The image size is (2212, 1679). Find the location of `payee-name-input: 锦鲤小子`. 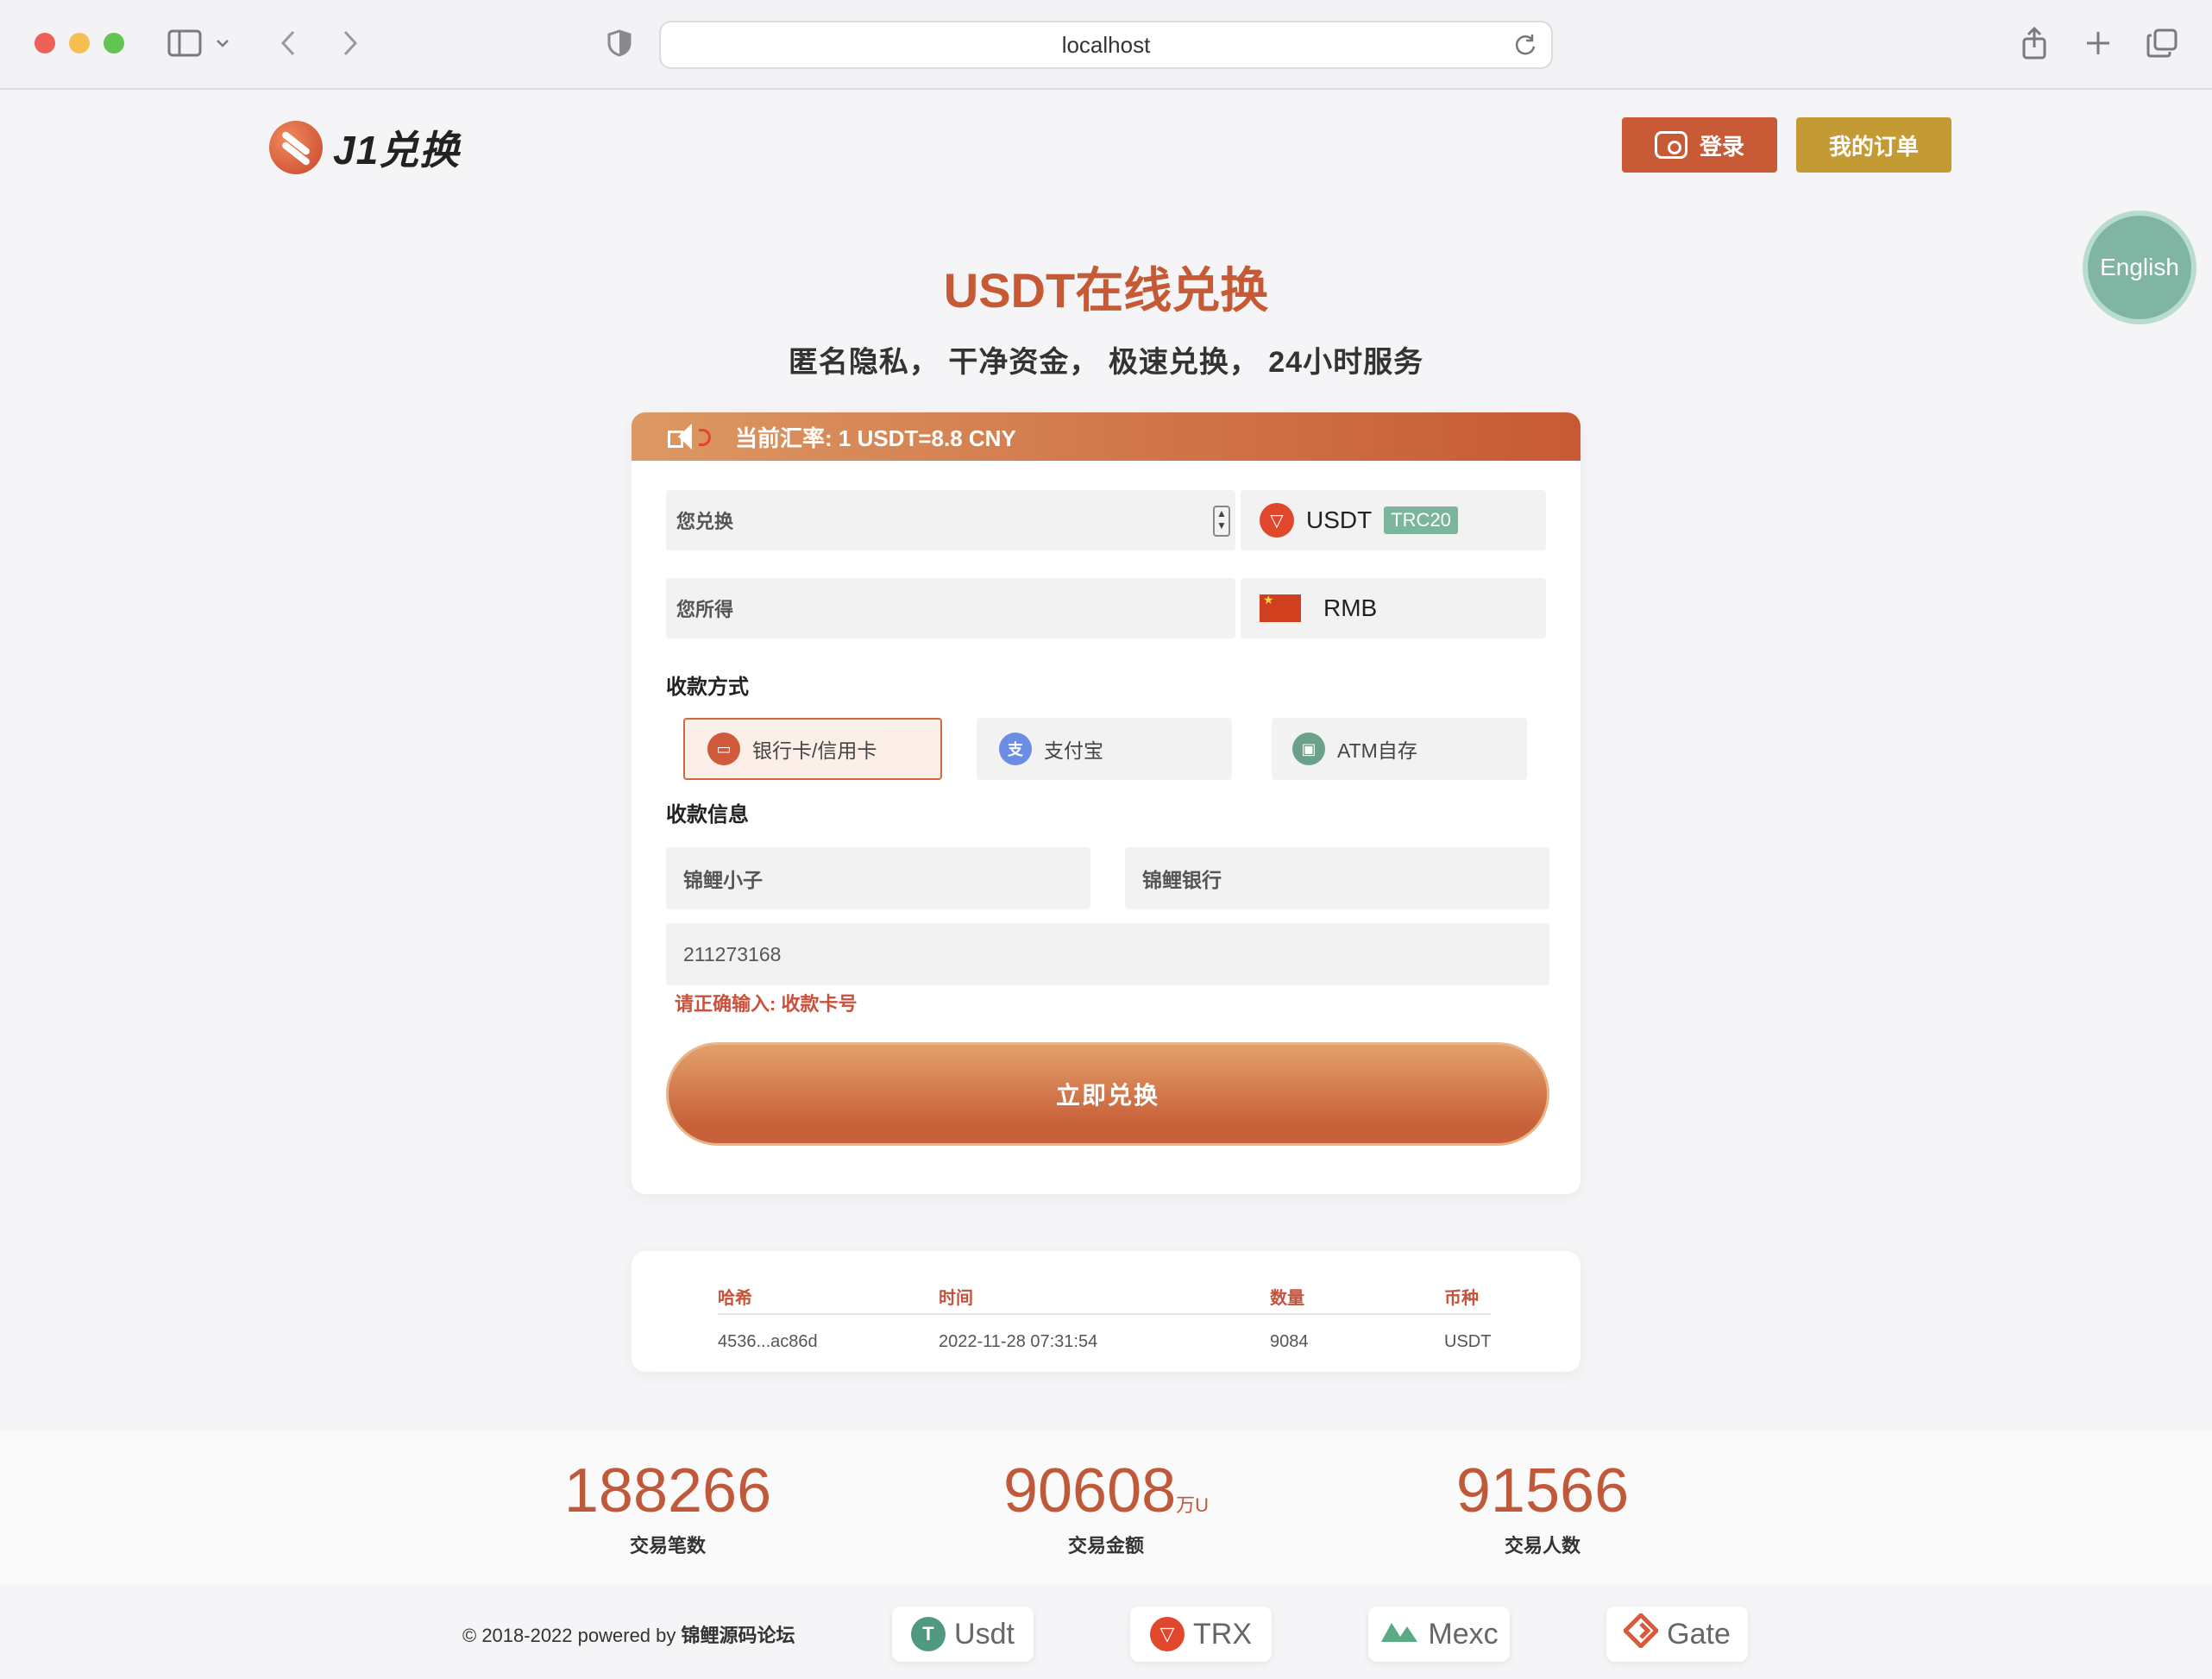

payee-name-input: 锦鲤小子 is located at coordinates (878, 878).